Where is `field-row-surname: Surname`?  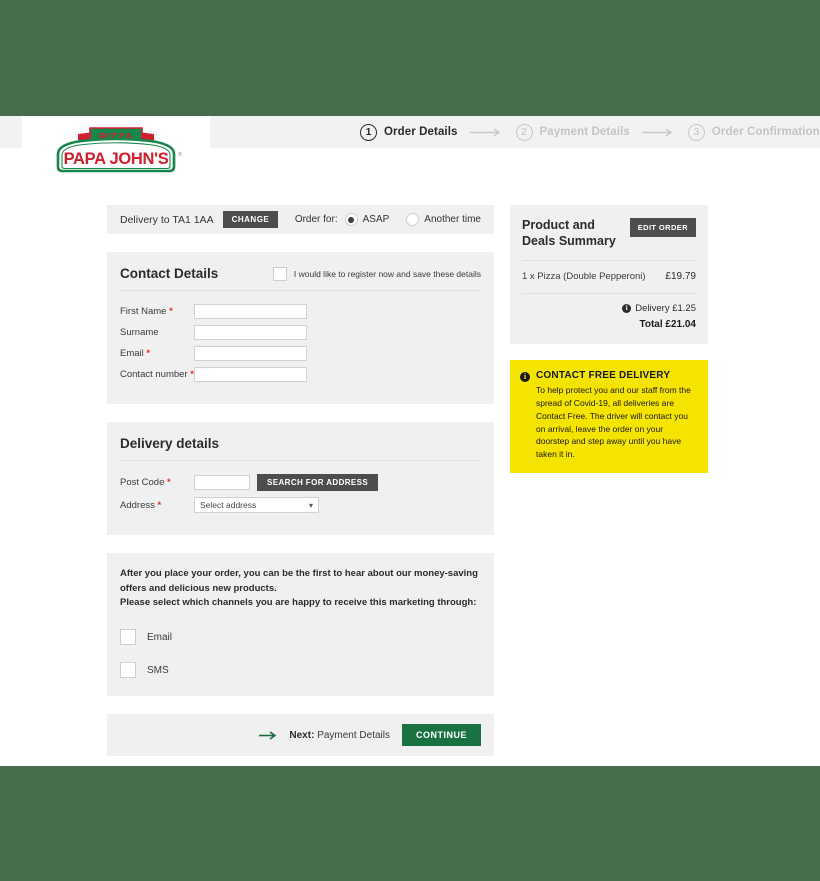 field-row-surname: Surname is located at coordinates (300, 332).